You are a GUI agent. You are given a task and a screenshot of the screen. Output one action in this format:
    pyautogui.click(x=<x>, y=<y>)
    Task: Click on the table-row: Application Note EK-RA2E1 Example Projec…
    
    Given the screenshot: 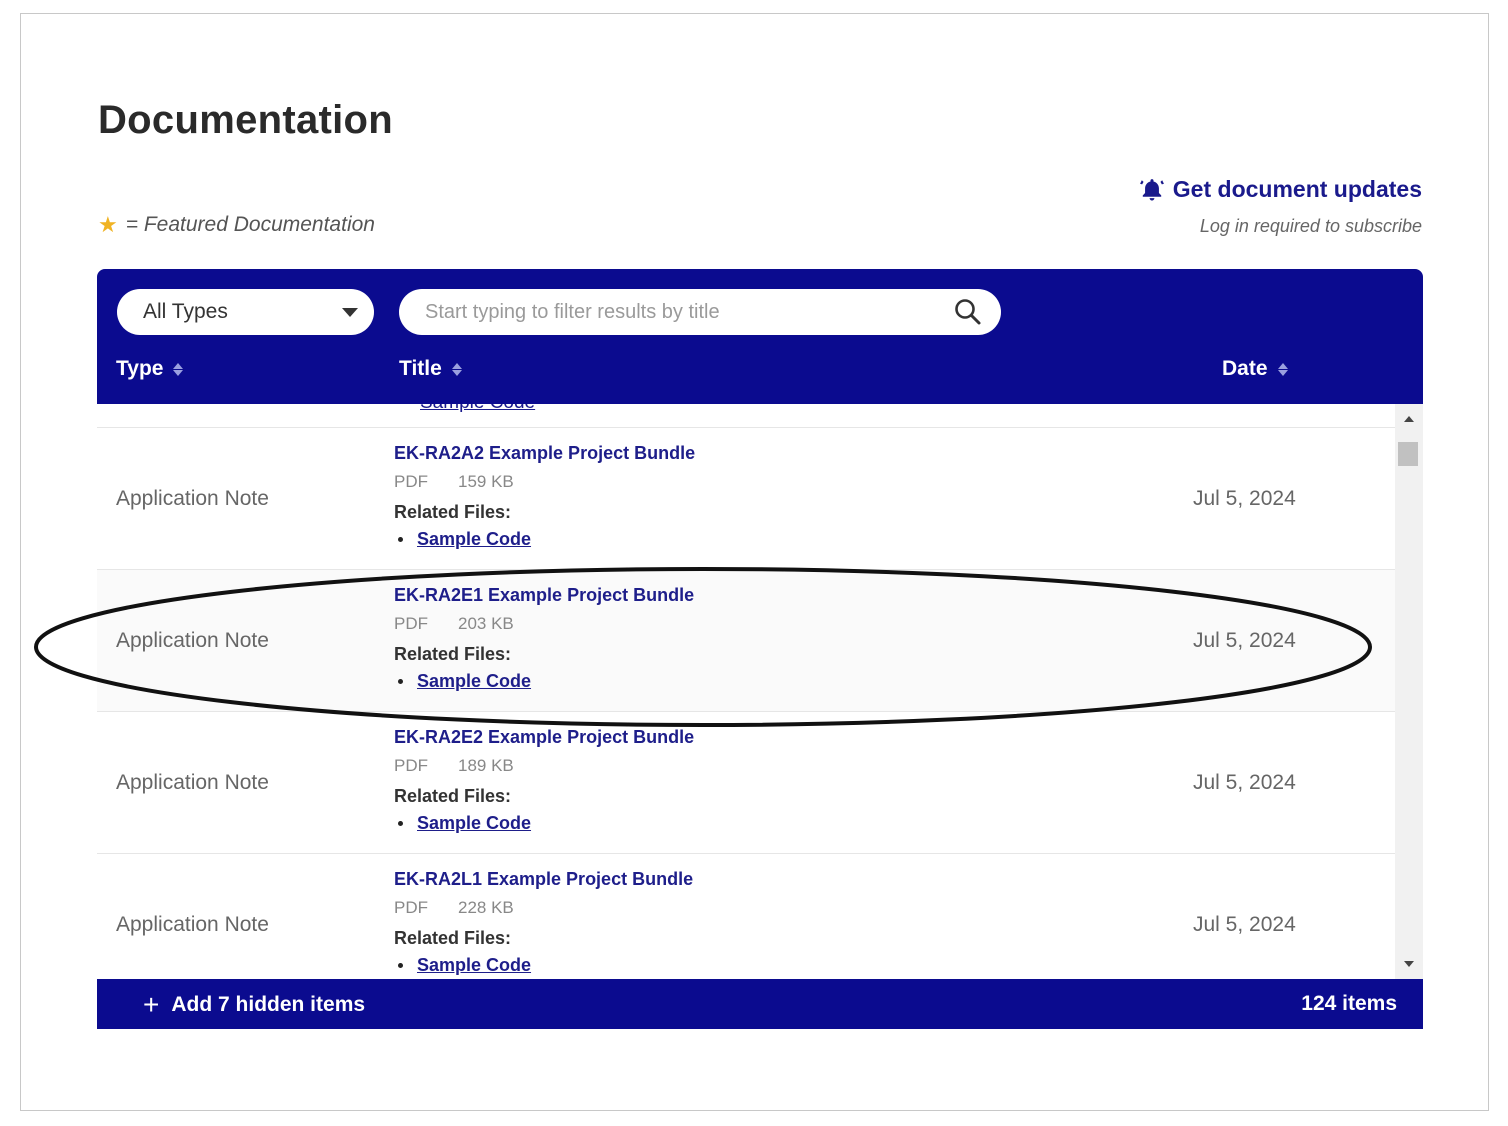 What is the action you would take?
    pyautogui.click(x=746, y=641)
    